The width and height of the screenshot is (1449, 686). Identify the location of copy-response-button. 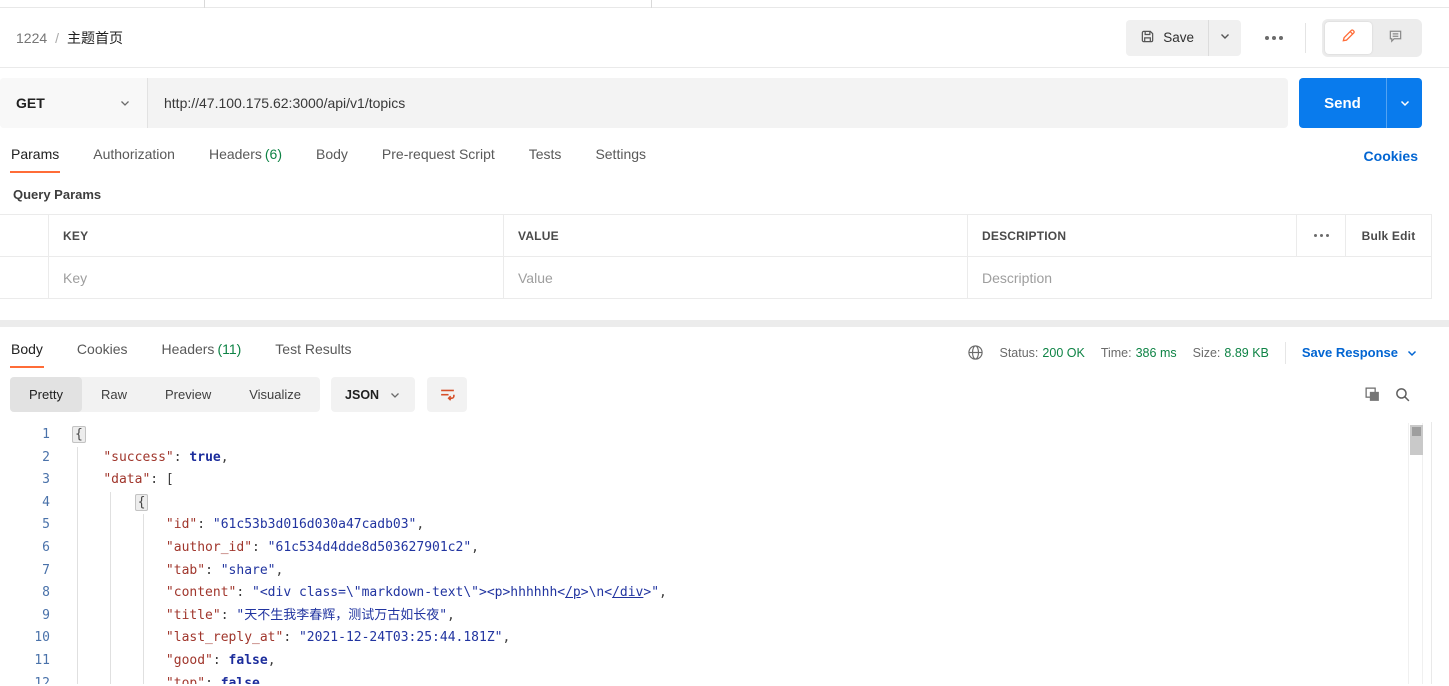
(1372, 394).